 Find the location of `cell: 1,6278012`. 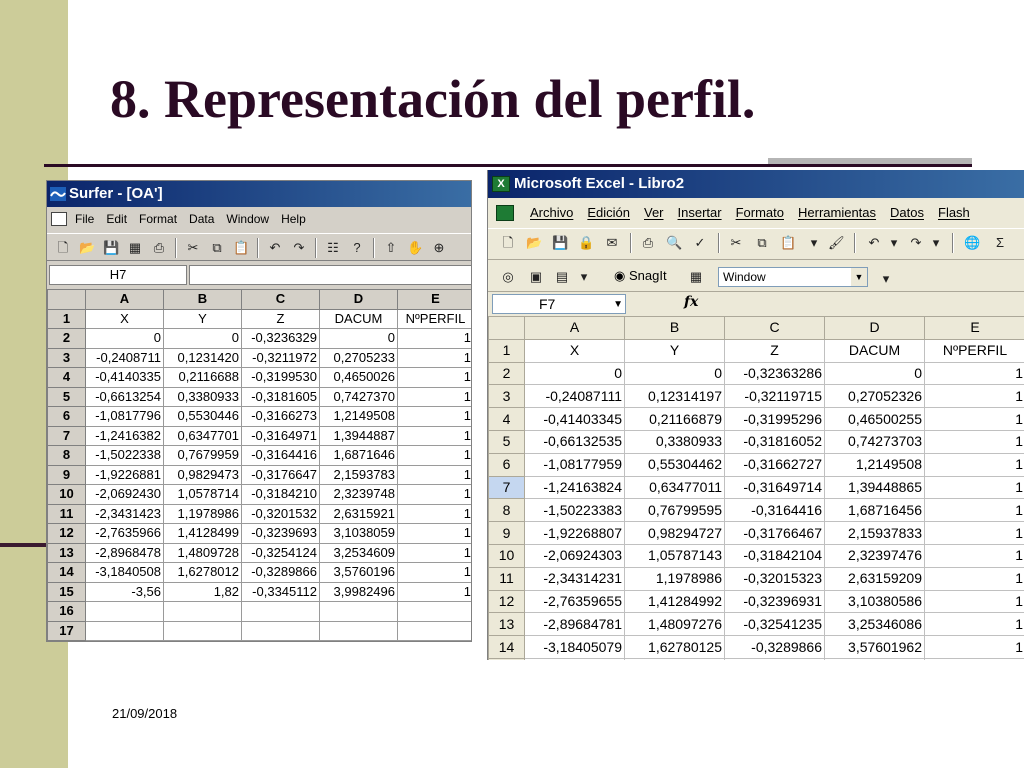

cell: 1,6278012 is located at coordinates (202, 572).